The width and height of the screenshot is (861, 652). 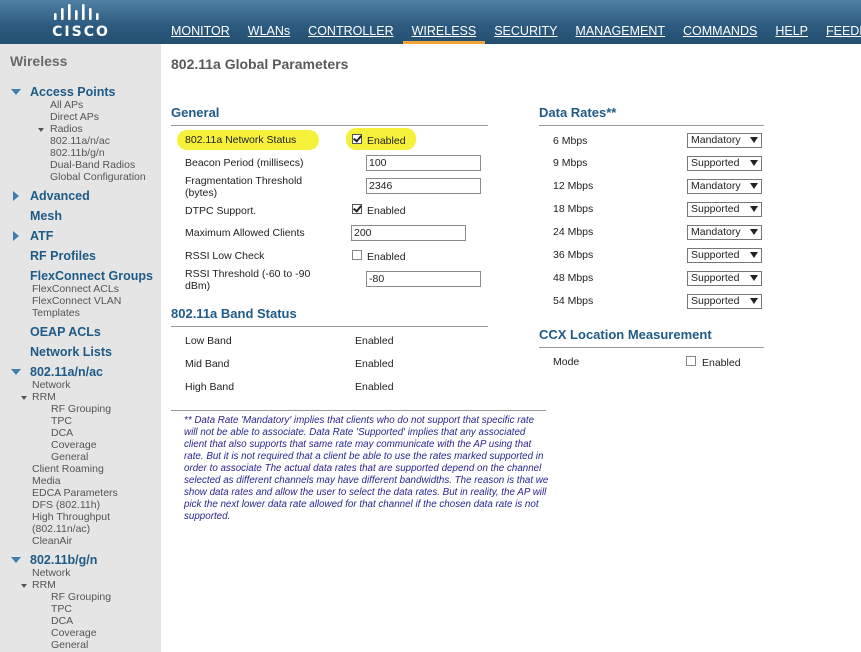 I want to click on sidebar-item-b-dca: DCA, so click(x=62, y=621).